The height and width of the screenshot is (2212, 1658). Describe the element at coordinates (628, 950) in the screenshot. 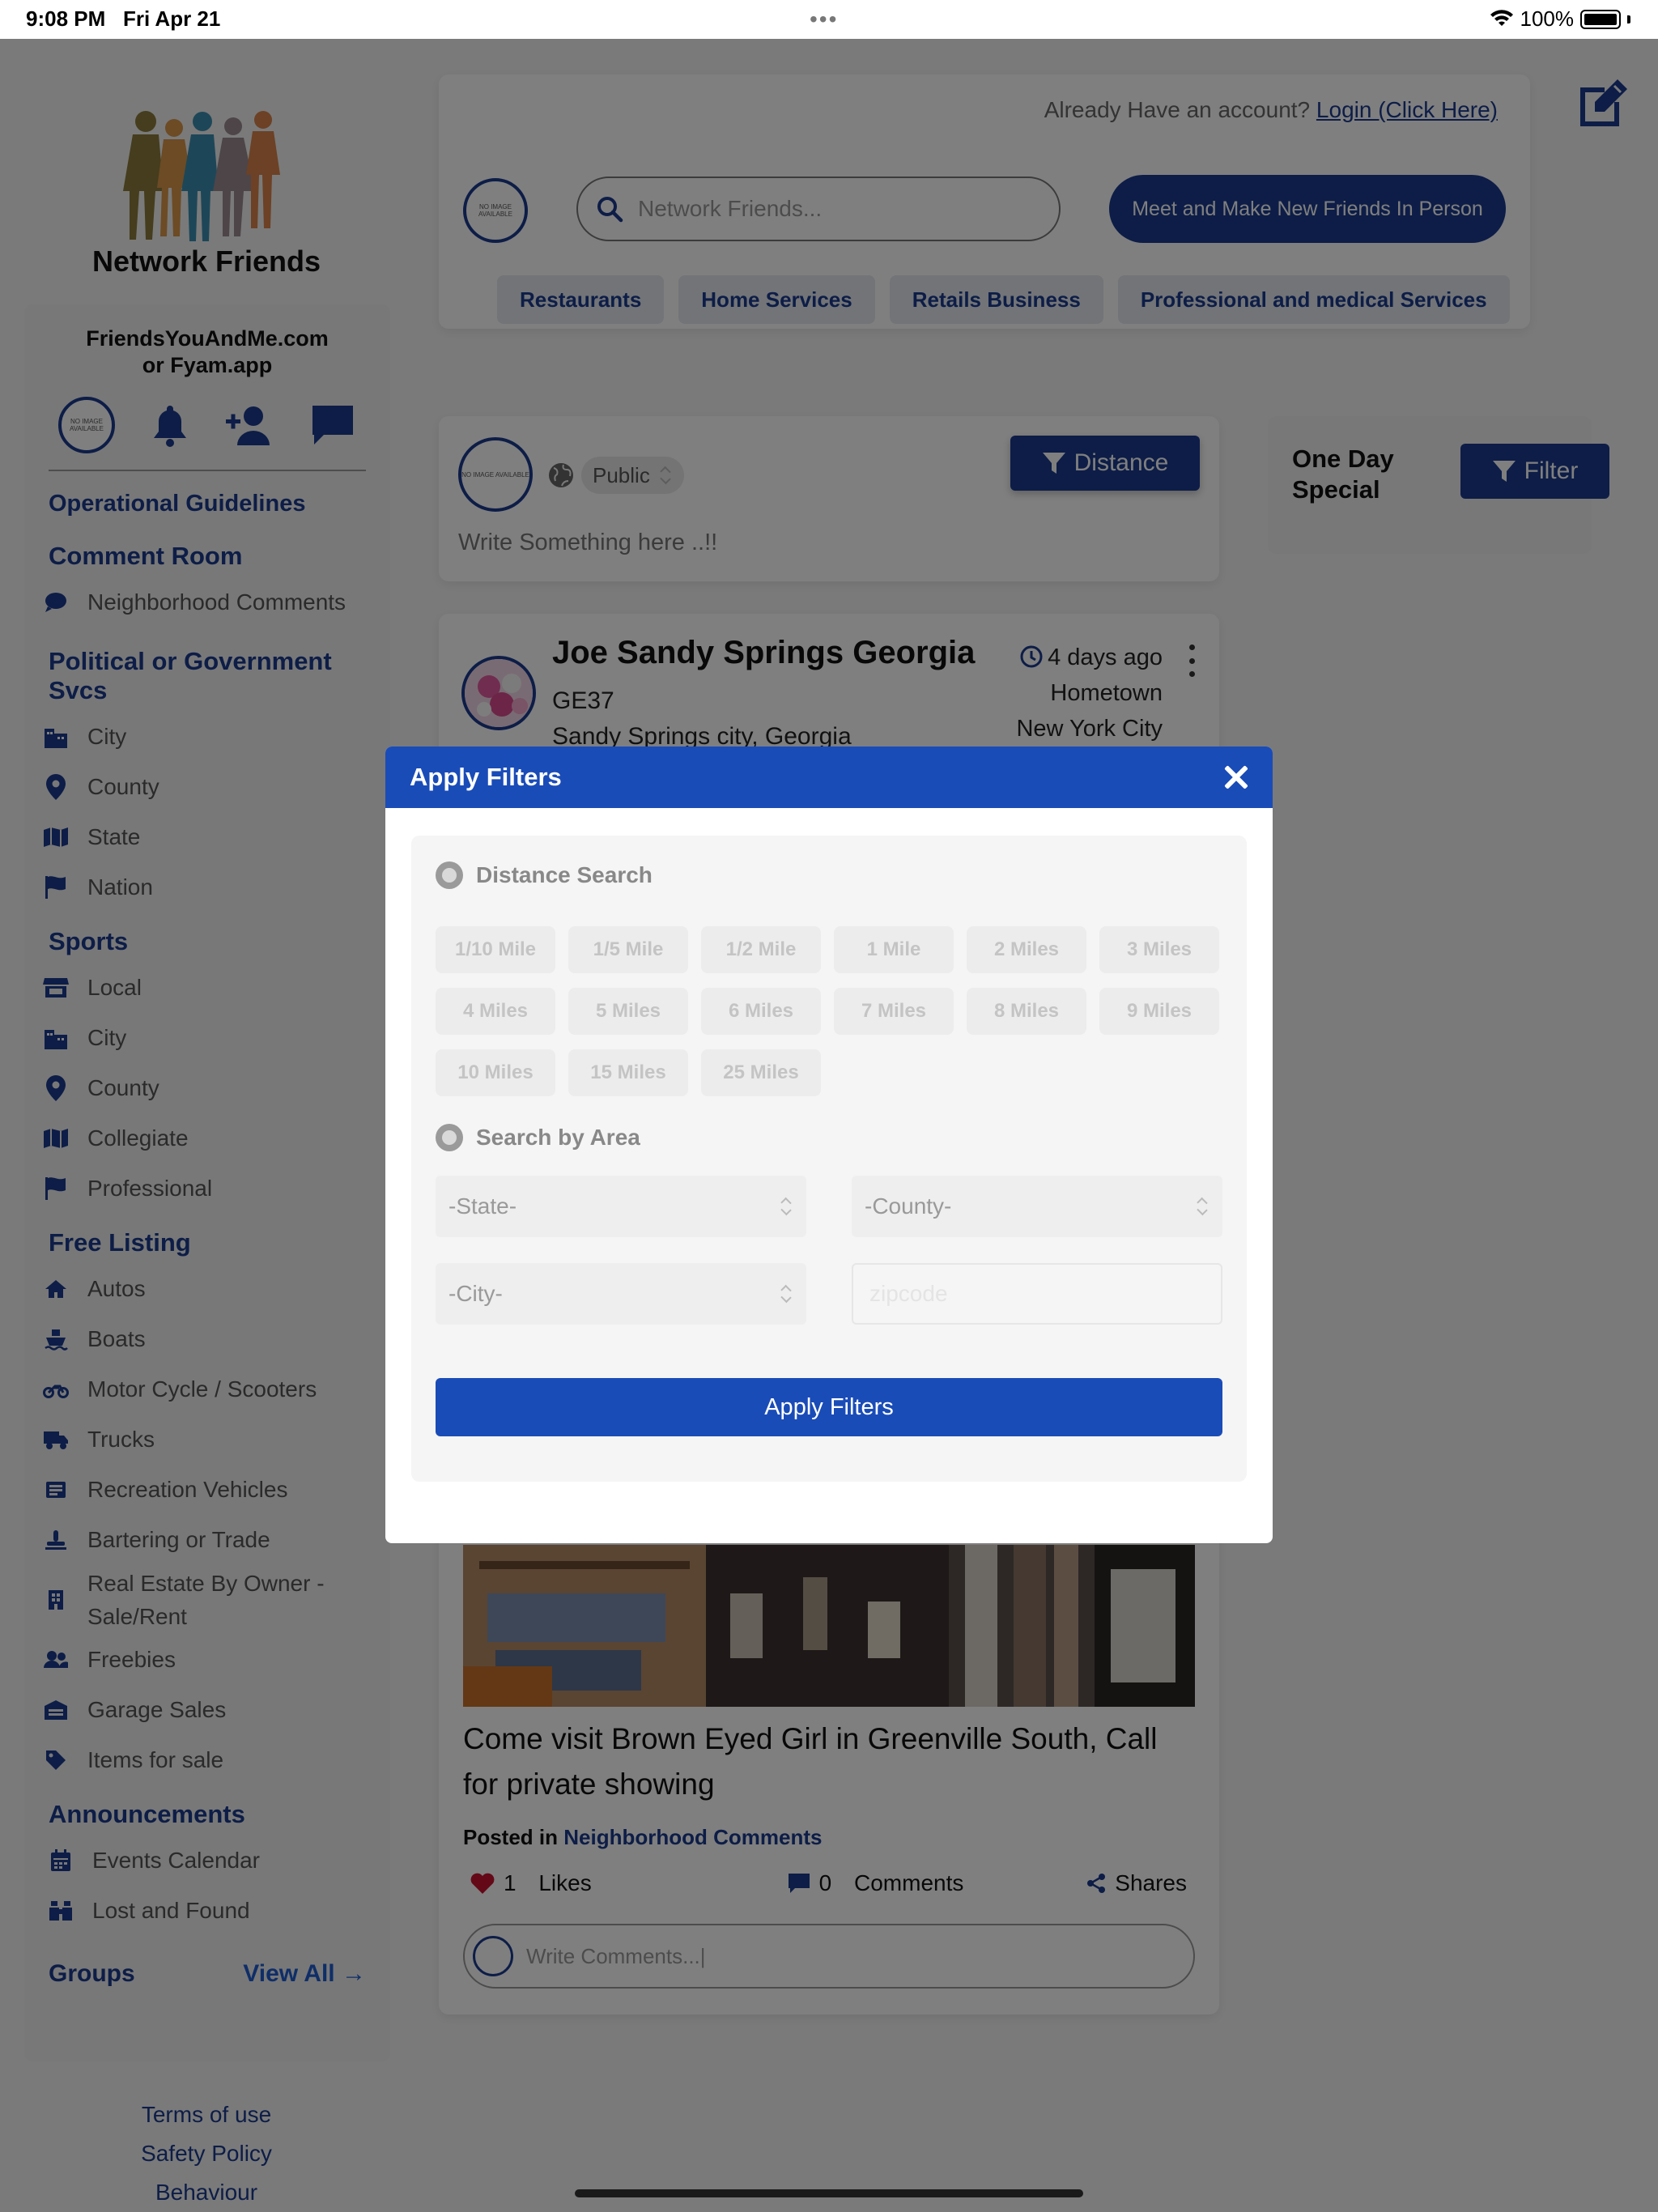

I see `mile-option: 1/5 Mile` at that location.